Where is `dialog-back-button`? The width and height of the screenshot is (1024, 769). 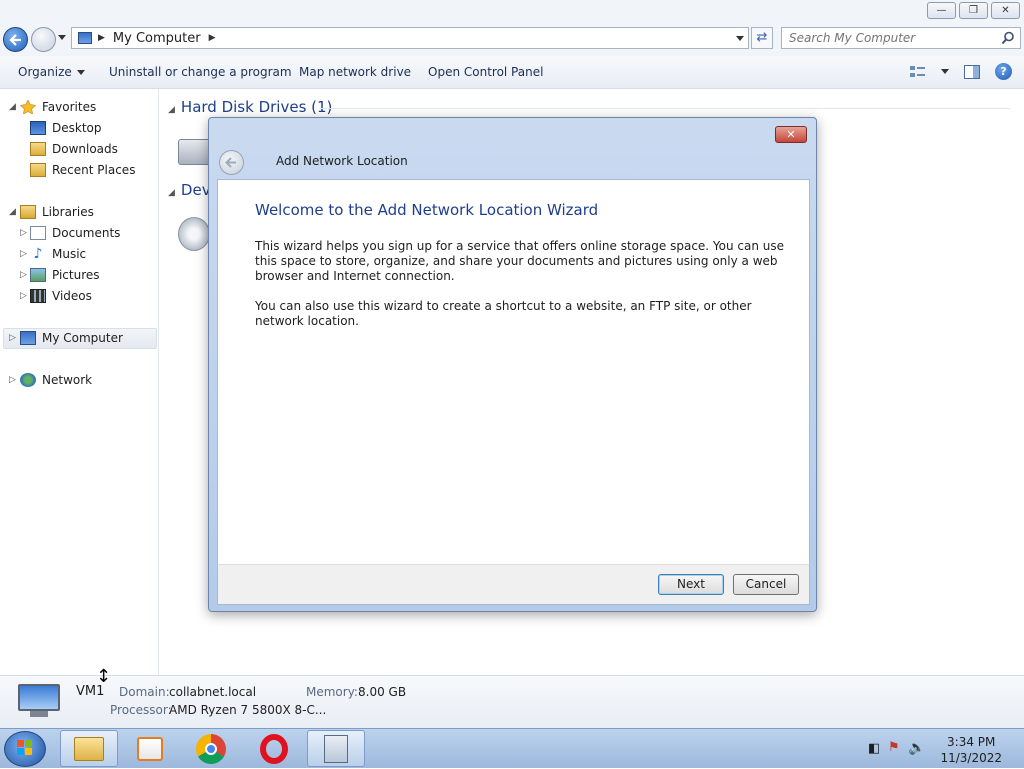
dialog-back-button is located at coordinates (231, 162).